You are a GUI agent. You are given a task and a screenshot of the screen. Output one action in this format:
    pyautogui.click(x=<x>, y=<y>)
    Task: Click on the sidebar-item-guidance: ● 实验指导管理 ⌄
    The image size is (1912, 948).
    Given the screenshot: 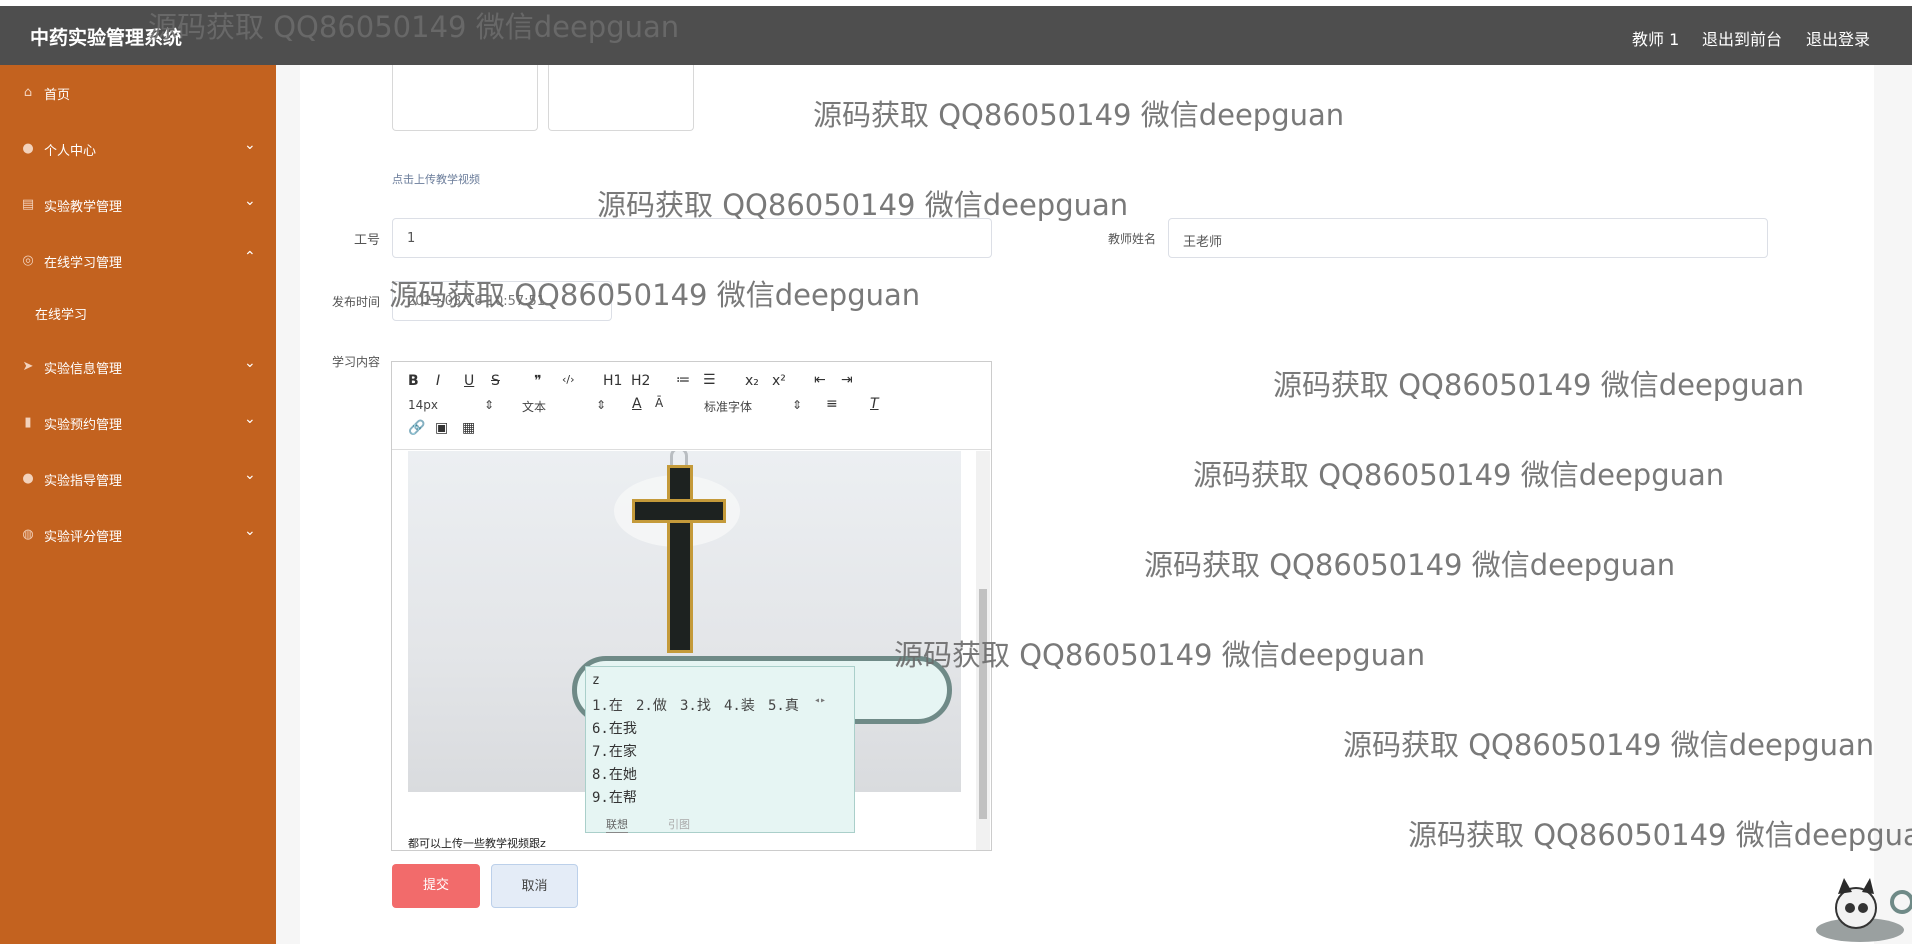 What is the action you would take?
    pyautogui.click(x=138, y=479)
    